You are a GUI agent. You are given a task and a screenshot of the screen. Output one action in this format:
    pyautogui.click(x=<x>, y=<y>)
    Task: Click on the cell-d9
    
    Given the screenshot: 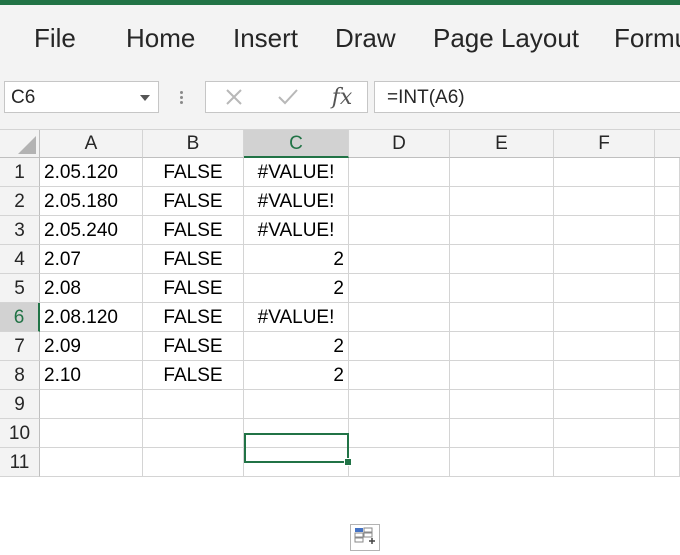 What is the action you would take?
    pyautogui.click(x=399, y=404)
    